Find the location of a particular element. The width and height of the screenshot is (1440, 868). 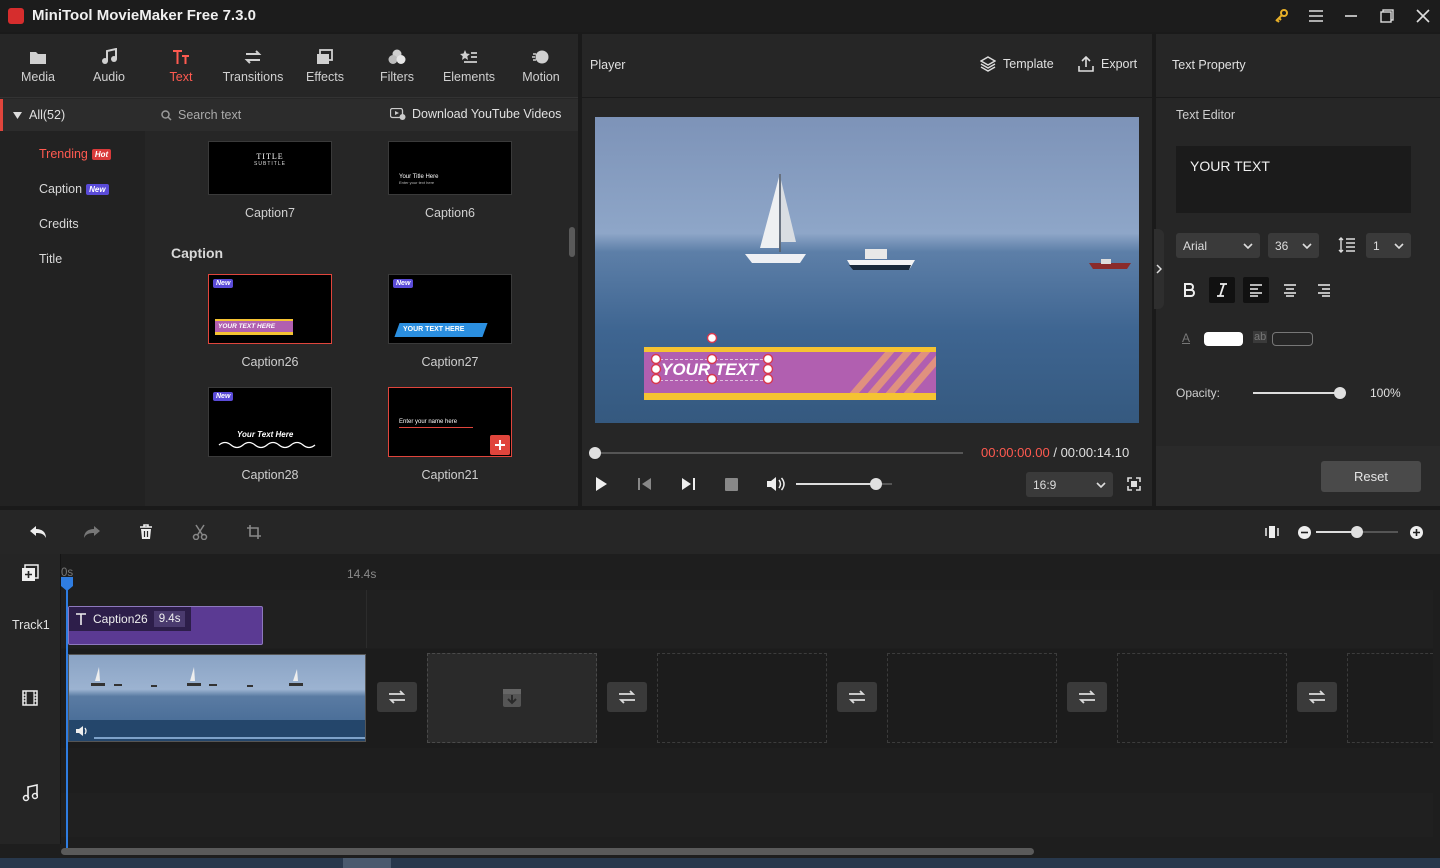

split-button is located at coordinates (200, 532).